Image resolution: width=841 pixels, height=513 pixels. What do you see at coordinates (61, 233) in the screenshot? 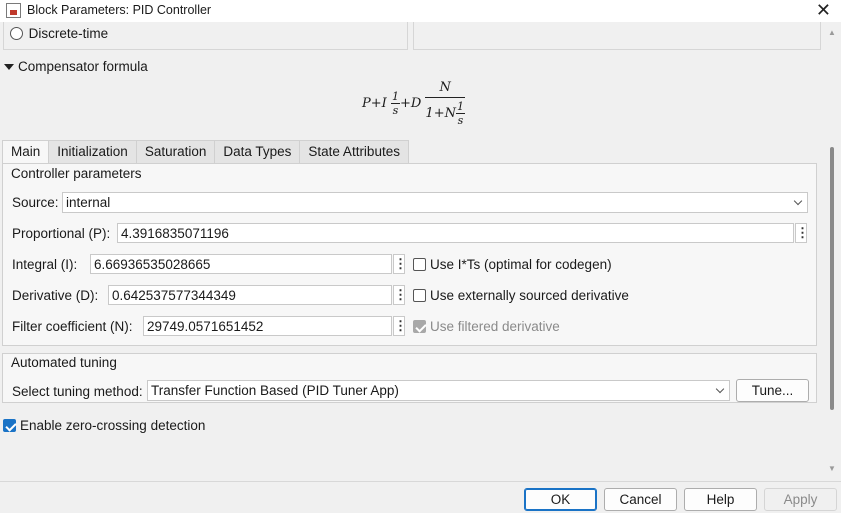
I see `proportional-label: Proportional (P):` at bounding box center [61, 233].